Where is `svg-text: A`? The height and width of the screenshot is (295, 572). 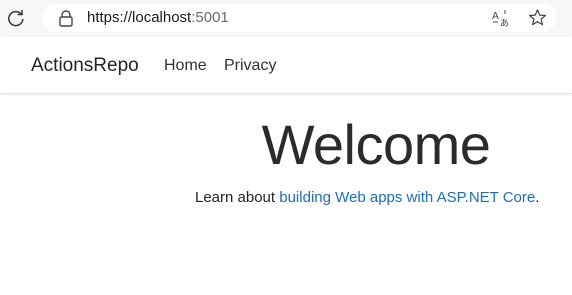 svg-text: A is located at coordinates (495, 16).